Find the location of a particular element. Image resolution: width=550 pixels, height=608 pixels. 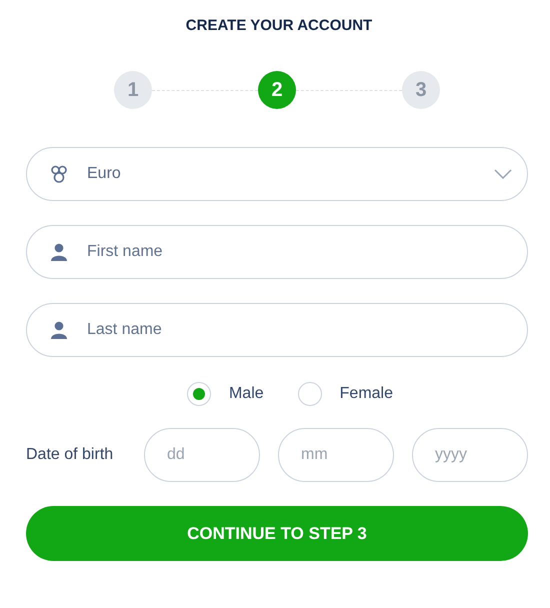

coins-icon is located at coordinates (59, 174).